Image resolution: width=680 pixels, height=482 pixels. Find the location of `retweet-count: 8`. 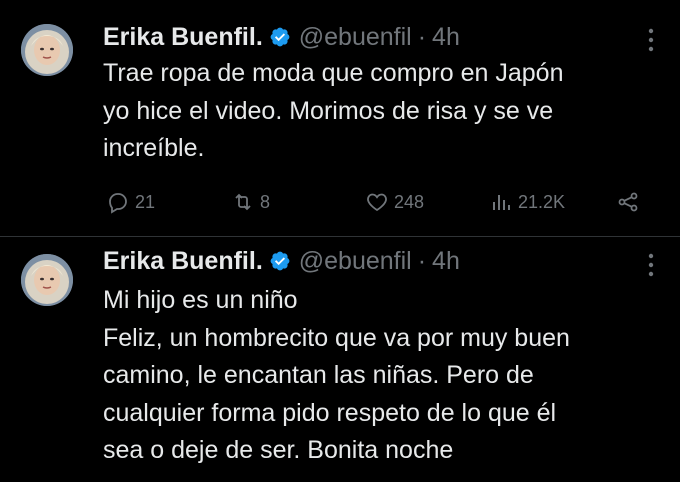

retweet-count: 8 is located at coordinates (265, 201).